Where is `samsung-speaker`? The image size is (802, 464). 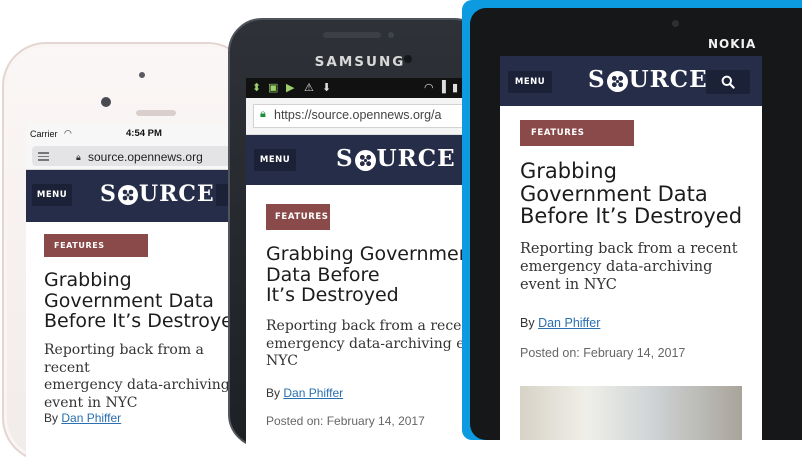 samsung-speaker is located at coordinates (352, 35).